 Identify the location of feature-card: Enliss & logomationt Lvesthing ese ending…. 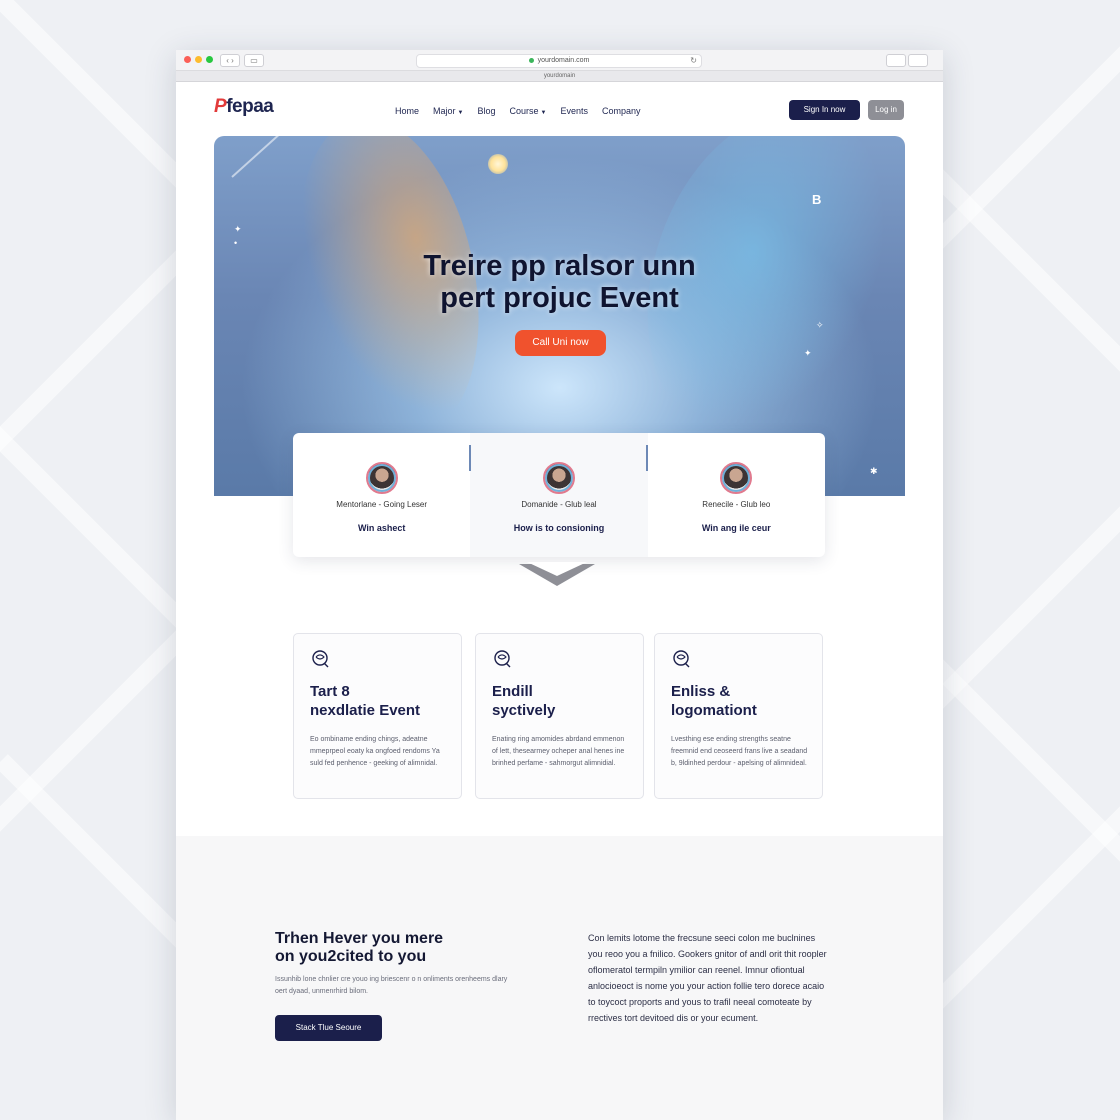
(738, 716).